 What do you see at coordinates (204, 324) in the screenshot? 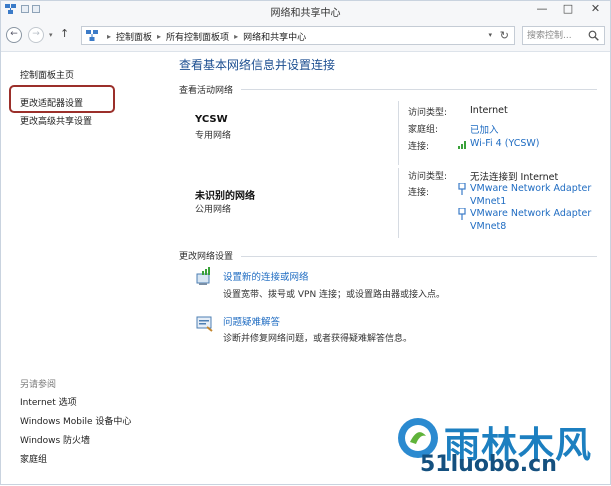
I see `troubleshoot-icon` at bounding box center [204, 324].